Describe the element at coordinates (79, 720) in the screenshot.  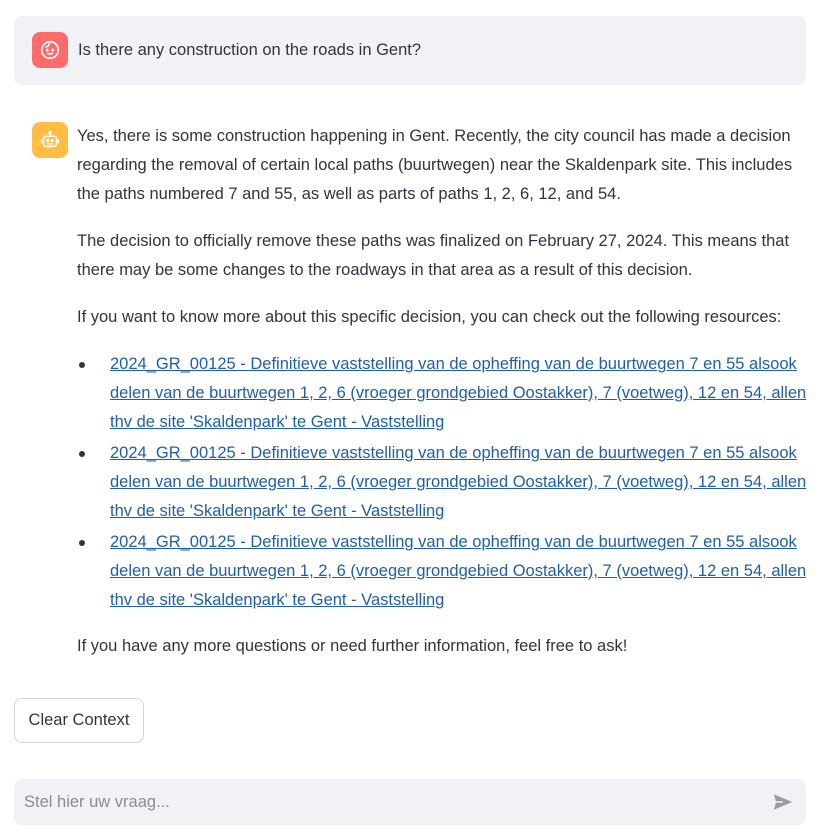
I see `clear-context-button: Clear Context` at that location.